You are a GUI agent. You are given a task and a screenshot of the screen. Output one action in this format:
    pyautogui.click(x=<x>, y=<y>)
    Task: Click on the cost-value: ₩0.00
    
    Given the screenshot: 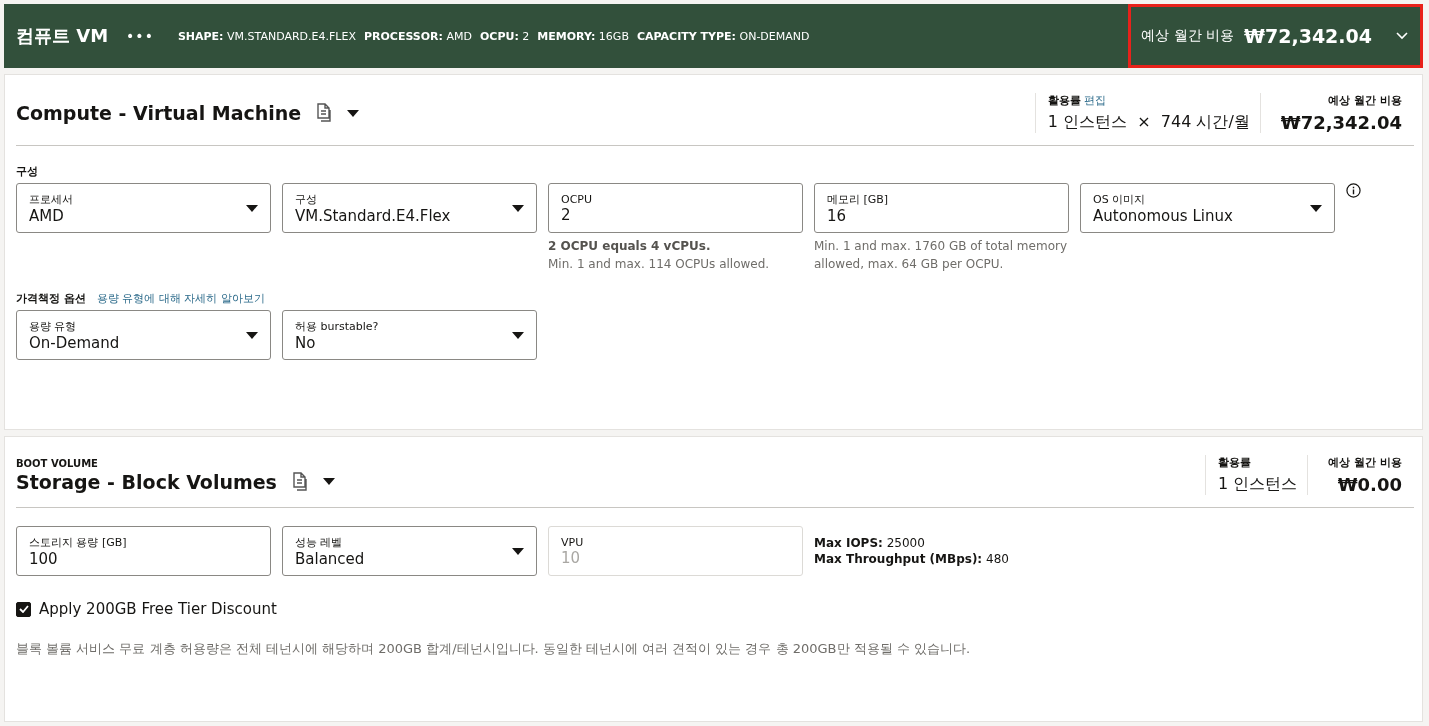 What is the action you would take?
    pyautogui.click(x=1369, y=484)
    